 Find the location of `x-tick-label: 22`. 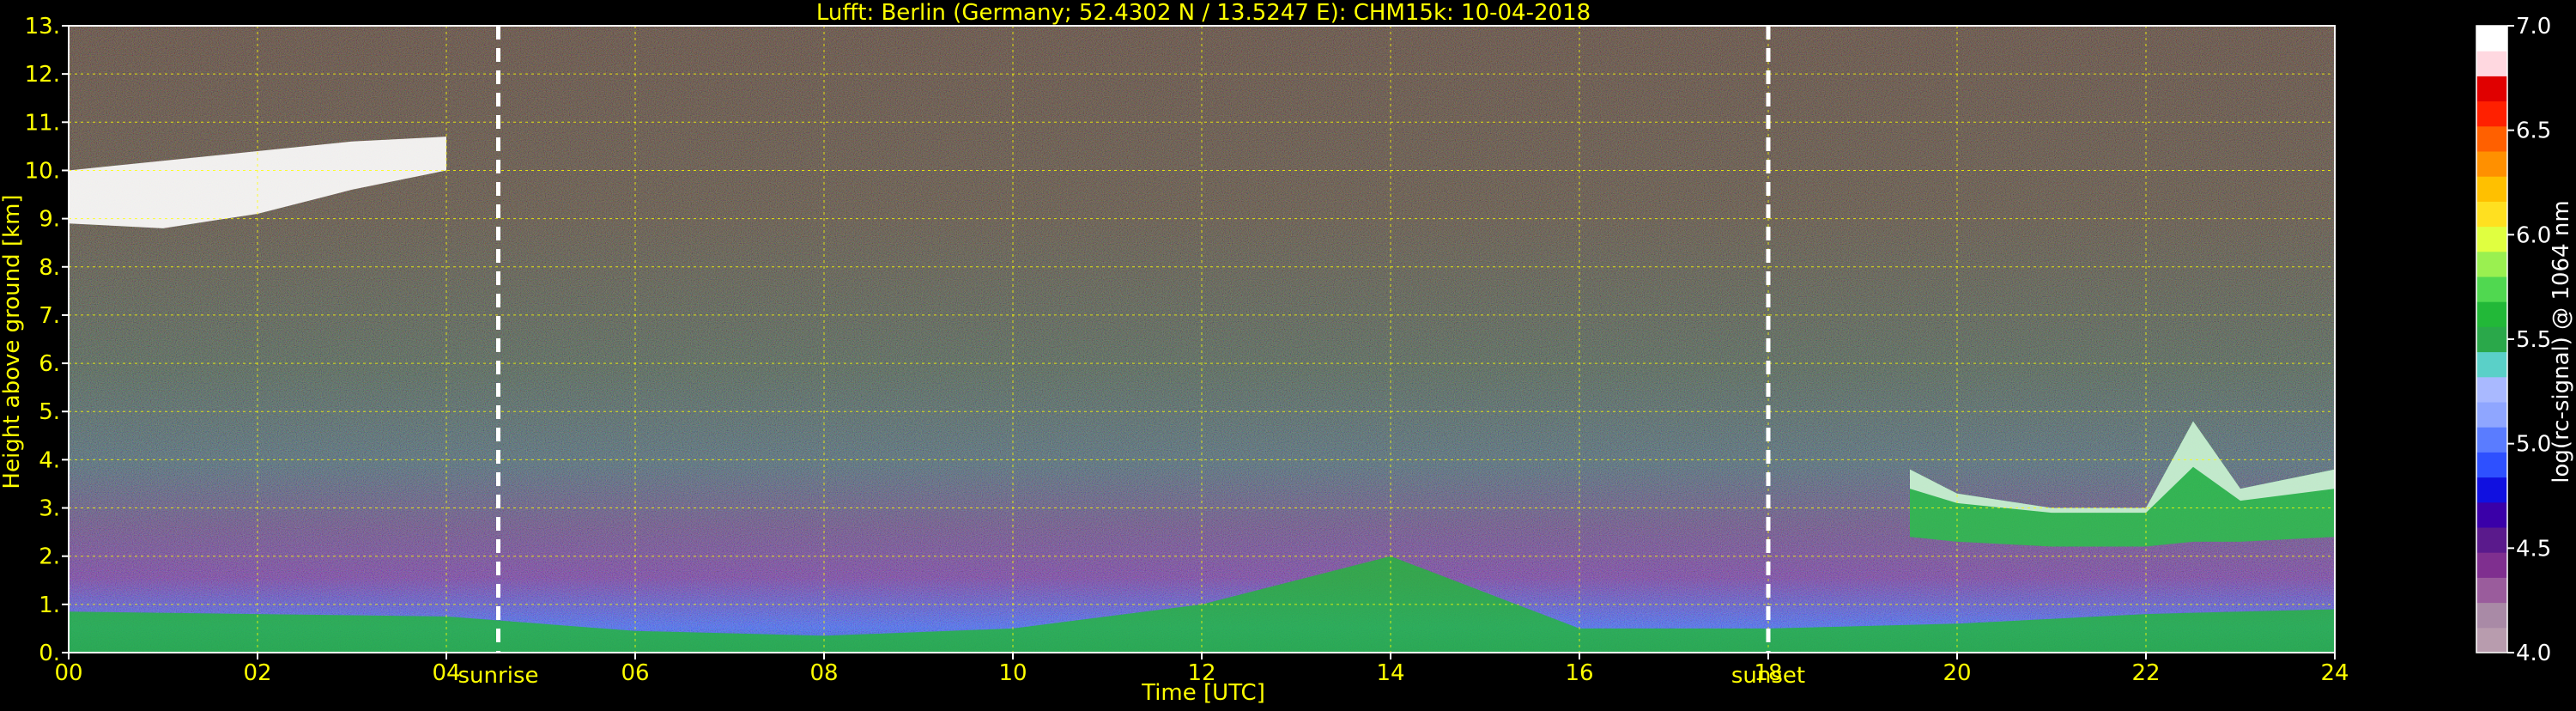

x-tick-label: 22 is located at coordinates (2145, 673).